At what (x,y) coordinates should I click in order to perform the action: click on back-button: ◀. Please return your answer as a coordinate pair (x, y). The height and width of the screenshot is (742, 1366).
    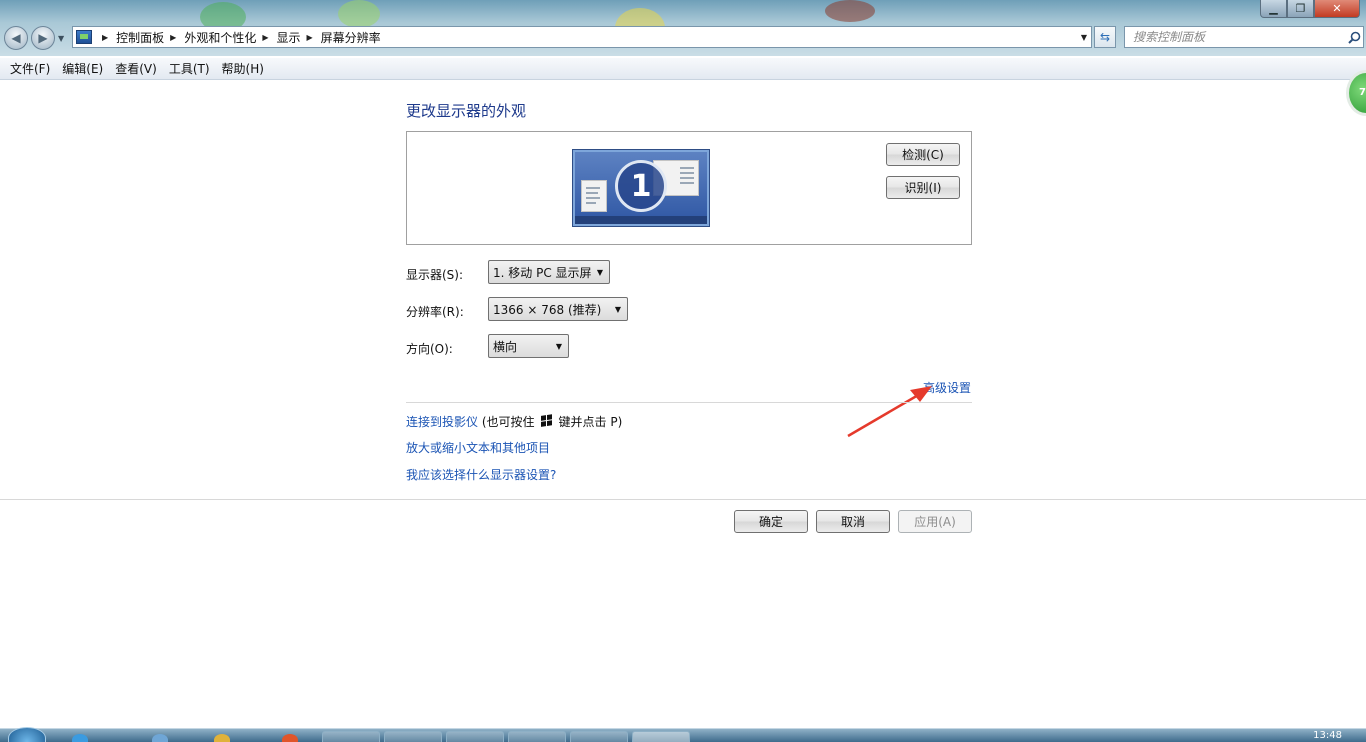
    Looking at the image, I should click on (16, 38).